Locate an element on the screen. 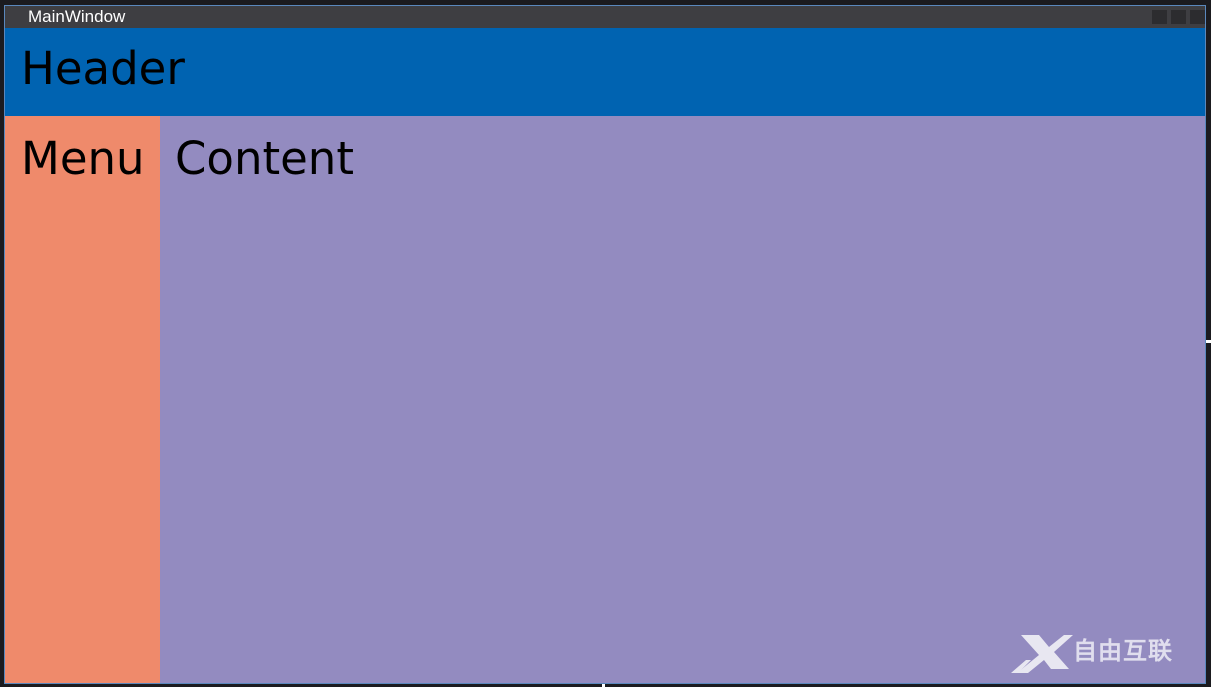 Image resolution: width=1211 pixels, height=687 pixels. header-panel: Header is located at coordinates (605, 72).